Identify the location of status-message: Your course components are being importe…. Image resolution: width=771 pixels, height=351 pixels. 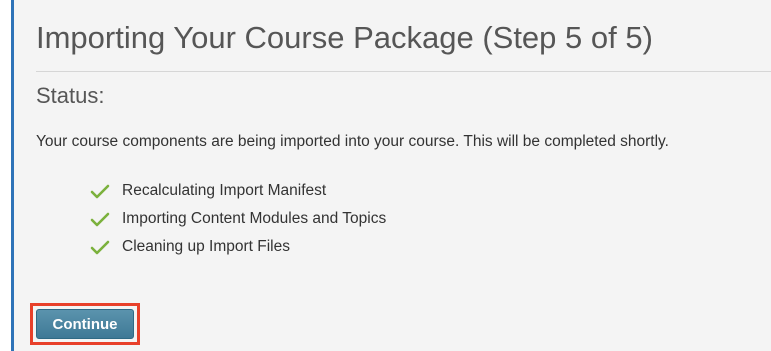
(352, 141).